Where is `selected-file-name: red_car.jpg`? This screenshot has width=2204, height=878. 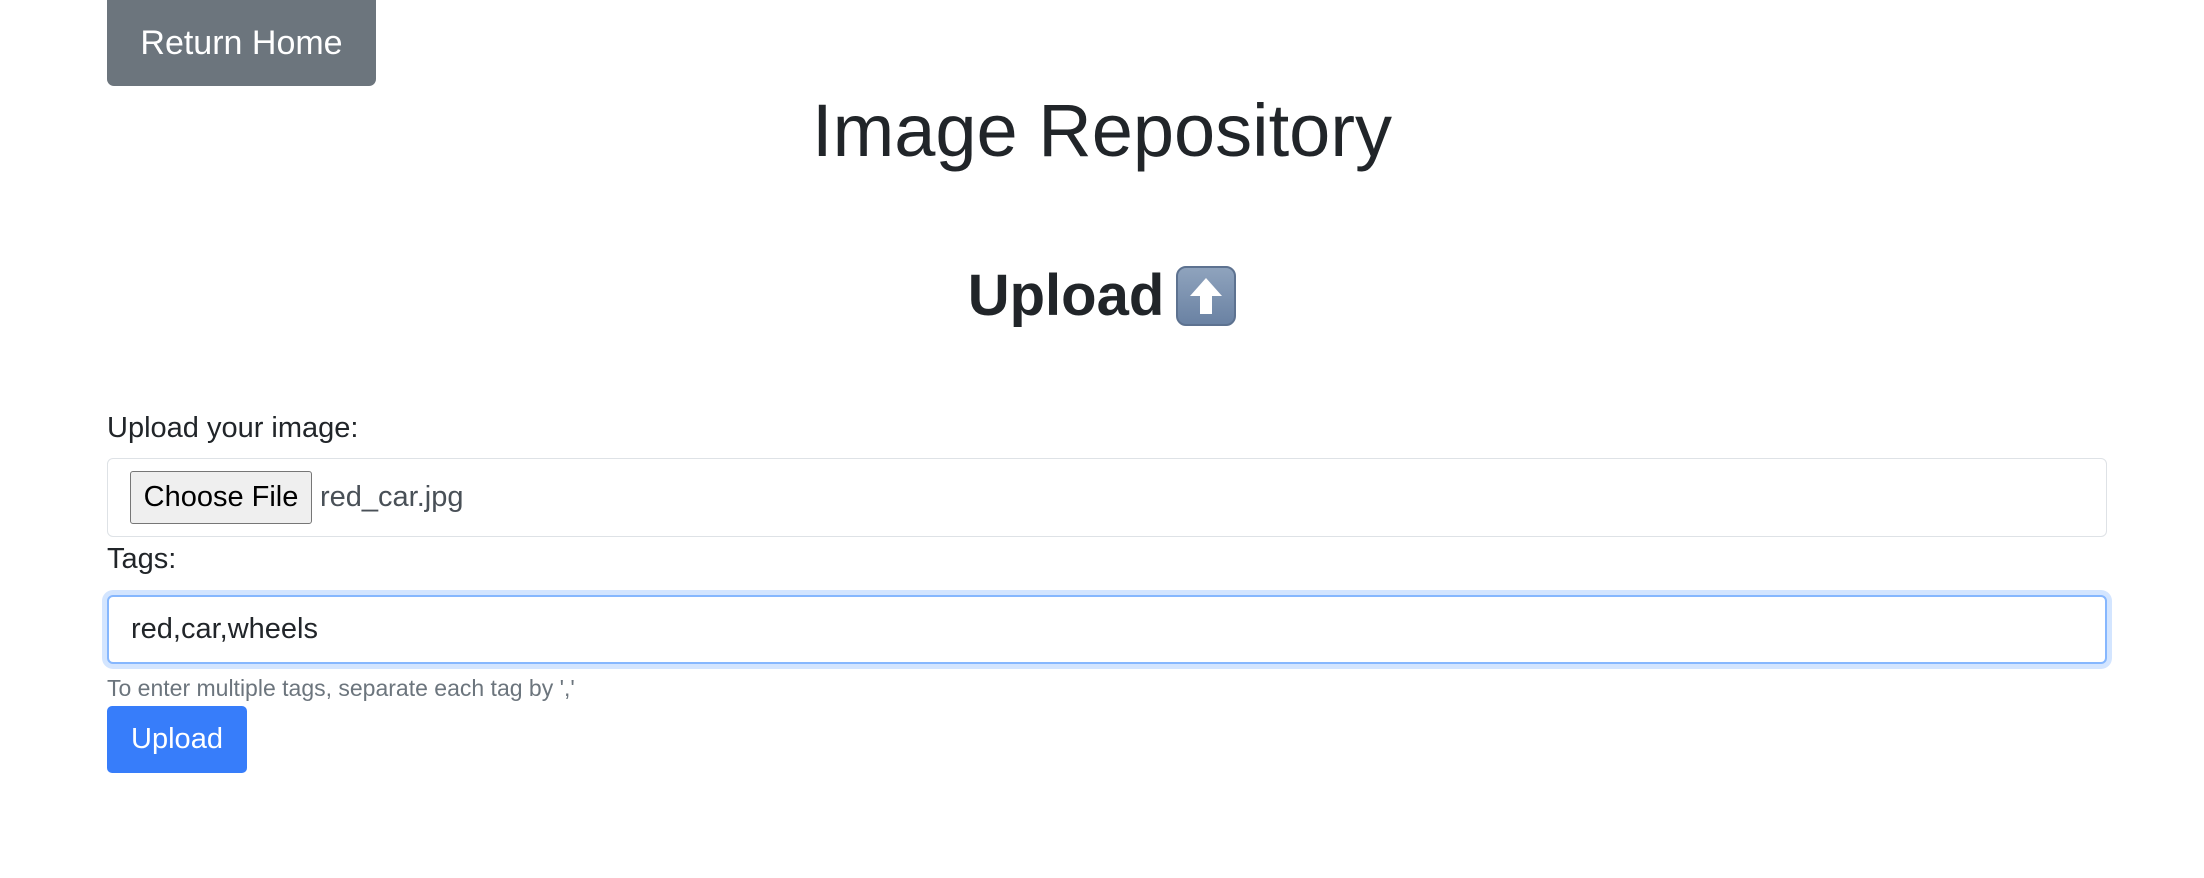
selected-file-name: red_car.jpg is located at coordinates (392, 497).